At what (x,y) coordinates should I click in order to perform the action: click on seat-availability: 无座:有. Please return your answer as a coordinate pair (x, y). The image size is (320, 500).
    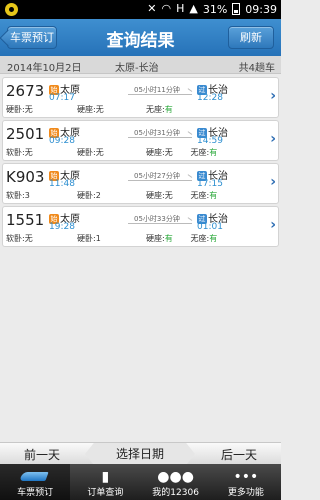
    Looking at the image, I should click on (159, 109).